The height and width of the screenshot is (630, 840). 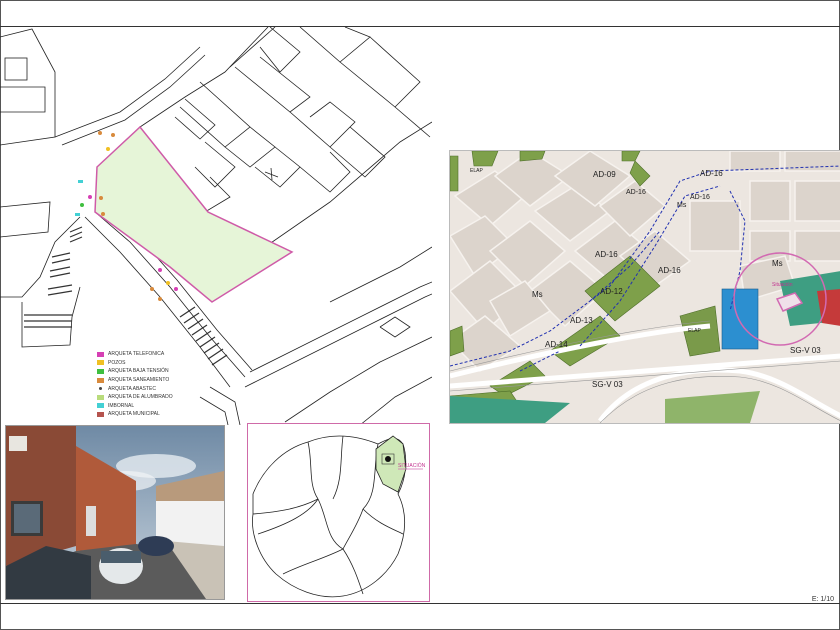 I want to click on legend-item: ARQUETA ABASTEC, so click(x=135, y=388).